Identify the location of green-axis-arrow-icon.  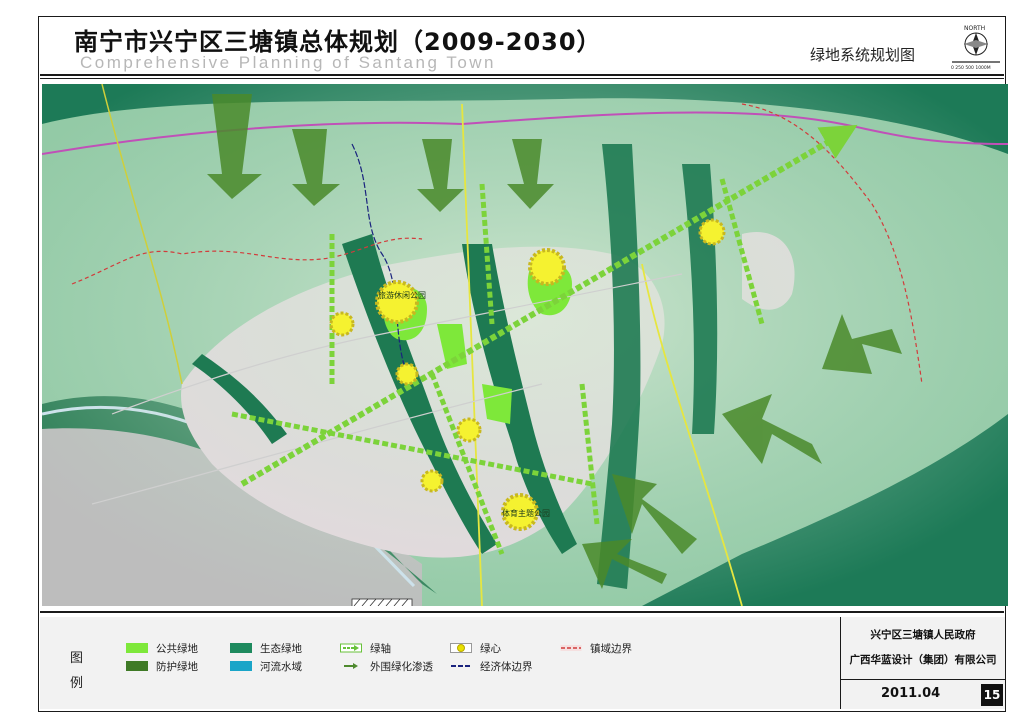
(351, 648).